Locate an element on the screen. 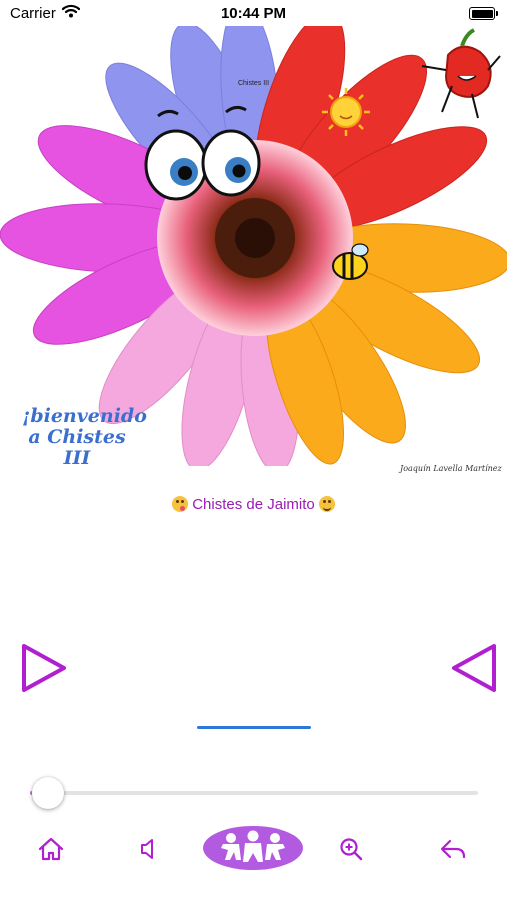 The width and height of the screenshot is (507, 900). slider-track is located at coordinates (254, 793).